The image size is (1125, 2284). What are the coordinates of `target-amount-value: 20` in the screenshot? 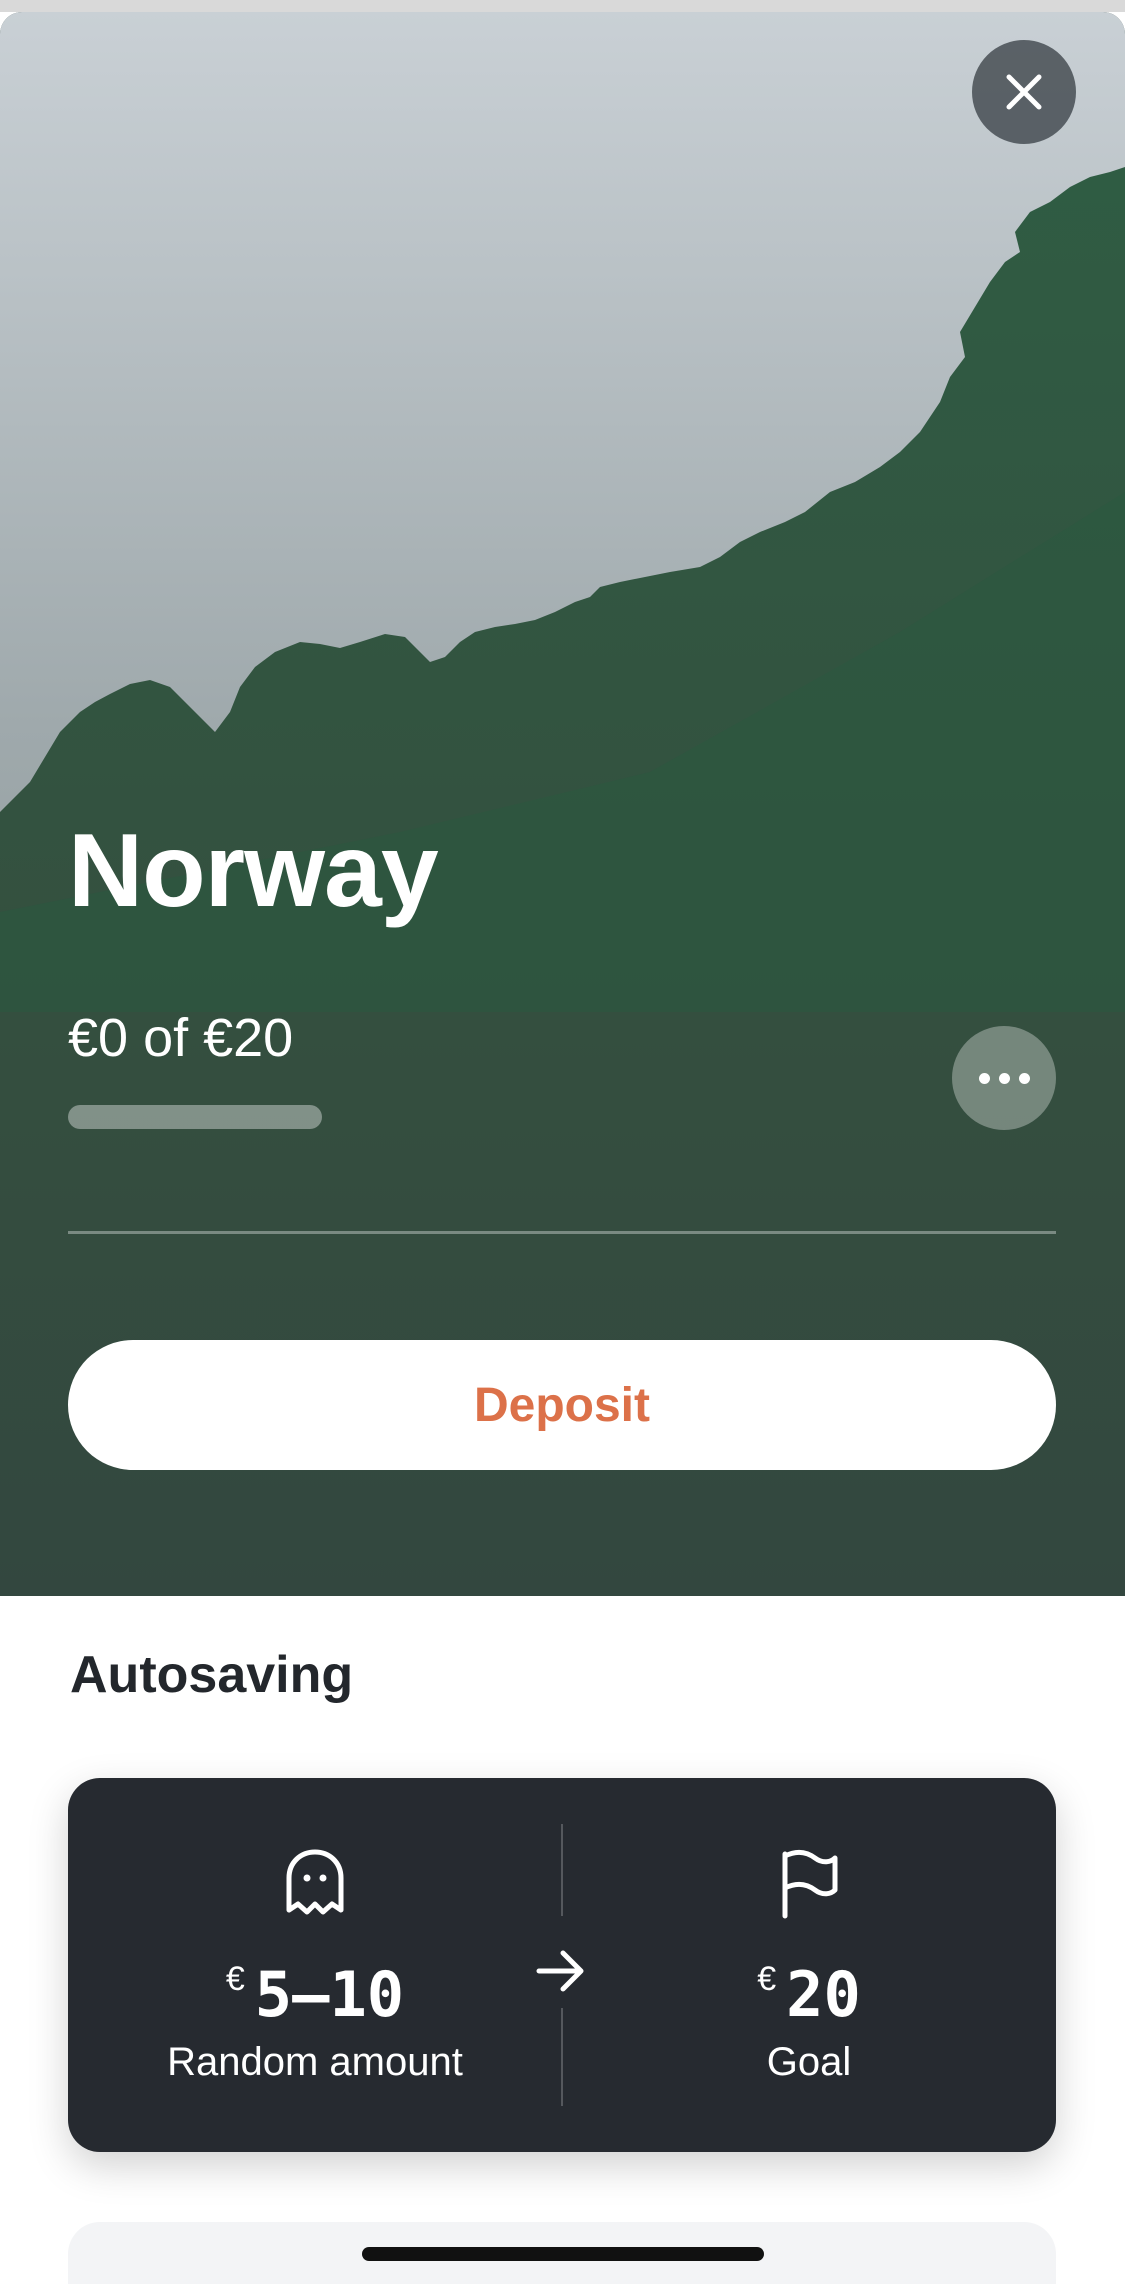 It's located at (823, 1994).